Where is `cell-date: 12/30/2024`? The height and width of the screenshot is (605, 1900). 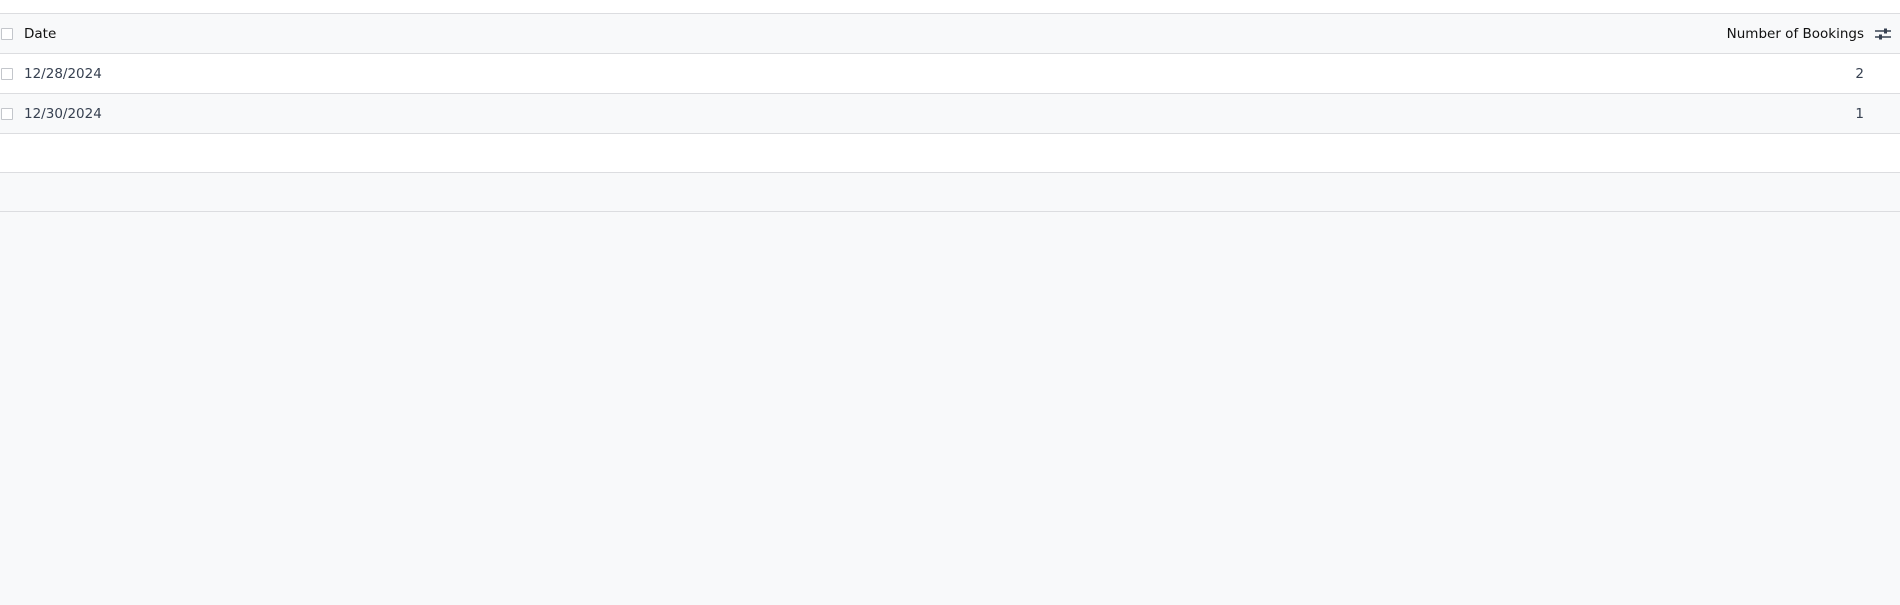 cell-date: 12/30/2024 is located at coordinates (859, 113).